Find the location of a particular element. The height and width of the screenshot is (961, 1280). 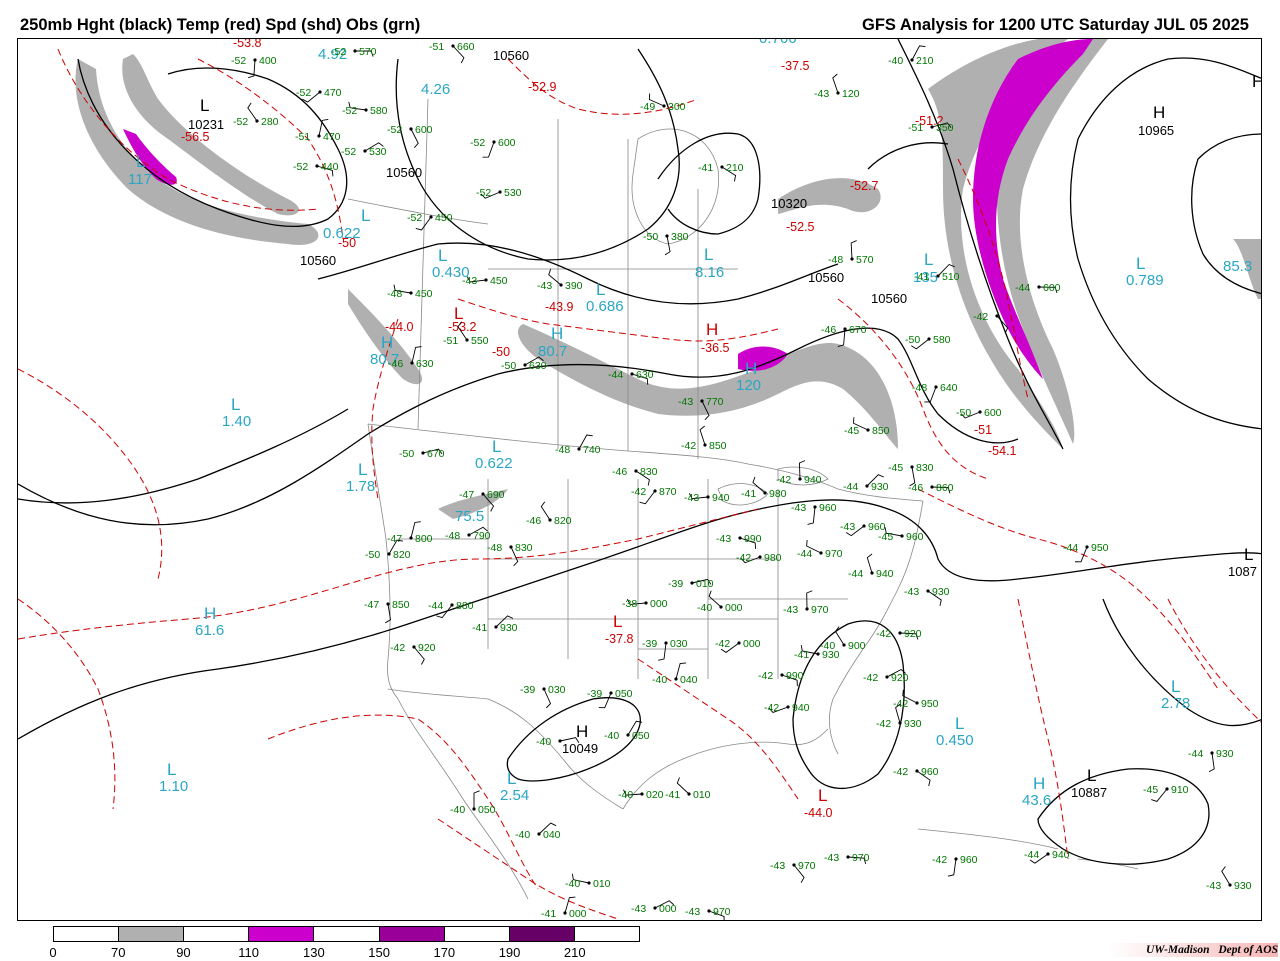

station-height: 350 is located at coordinates (945, 128).